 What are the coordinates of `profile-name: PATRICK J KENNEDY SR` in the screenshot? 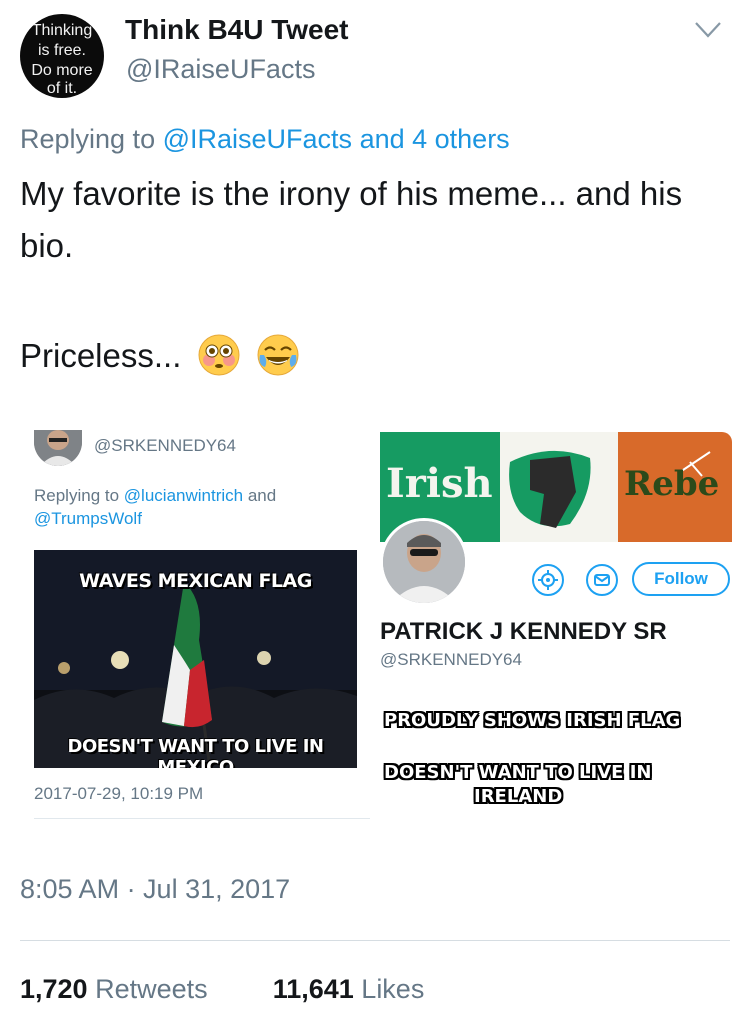 It's located at (523, 631).